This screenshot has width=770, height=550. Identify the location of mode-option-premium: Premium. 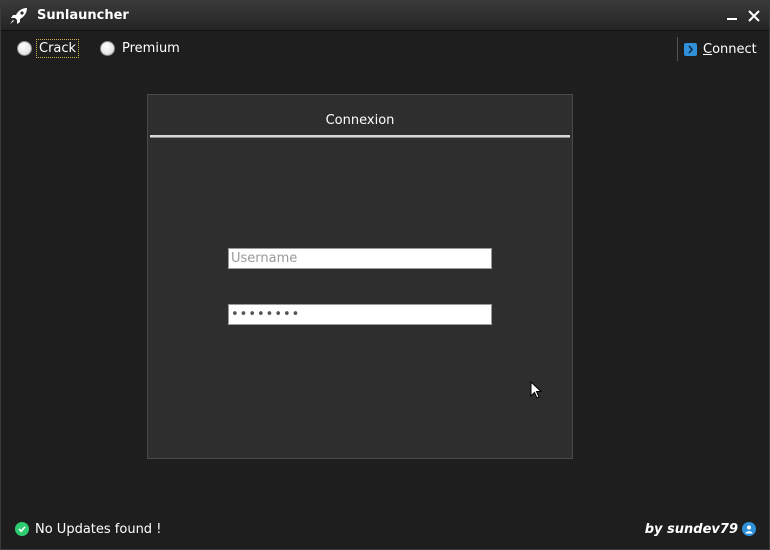
(141, 48).